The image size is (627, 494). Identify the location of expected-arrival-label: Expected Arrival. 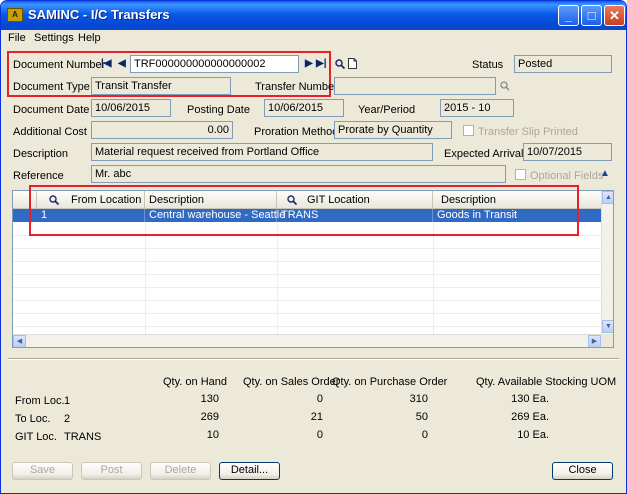
(484, 154).